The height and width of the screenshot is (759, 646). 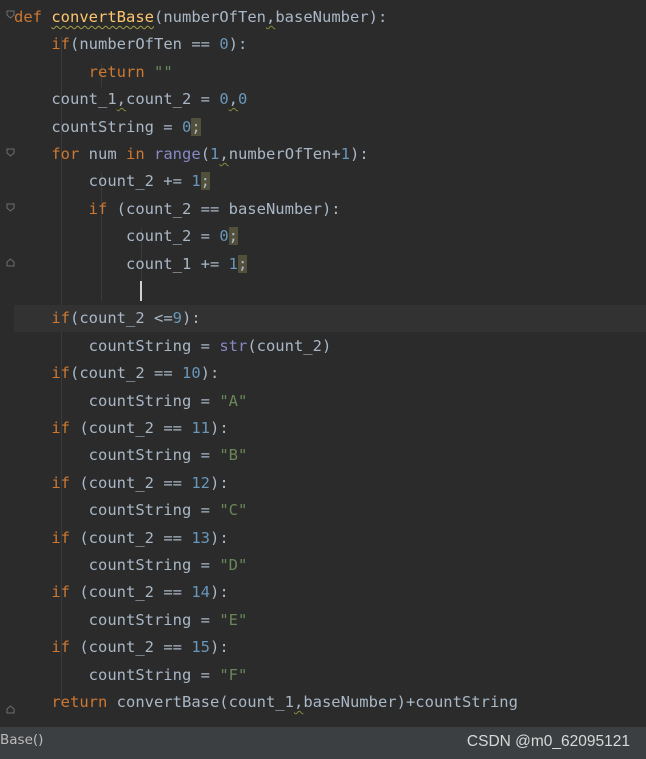 I want to click on code-line: countString = str(count_2), so click(x=330, y=346).